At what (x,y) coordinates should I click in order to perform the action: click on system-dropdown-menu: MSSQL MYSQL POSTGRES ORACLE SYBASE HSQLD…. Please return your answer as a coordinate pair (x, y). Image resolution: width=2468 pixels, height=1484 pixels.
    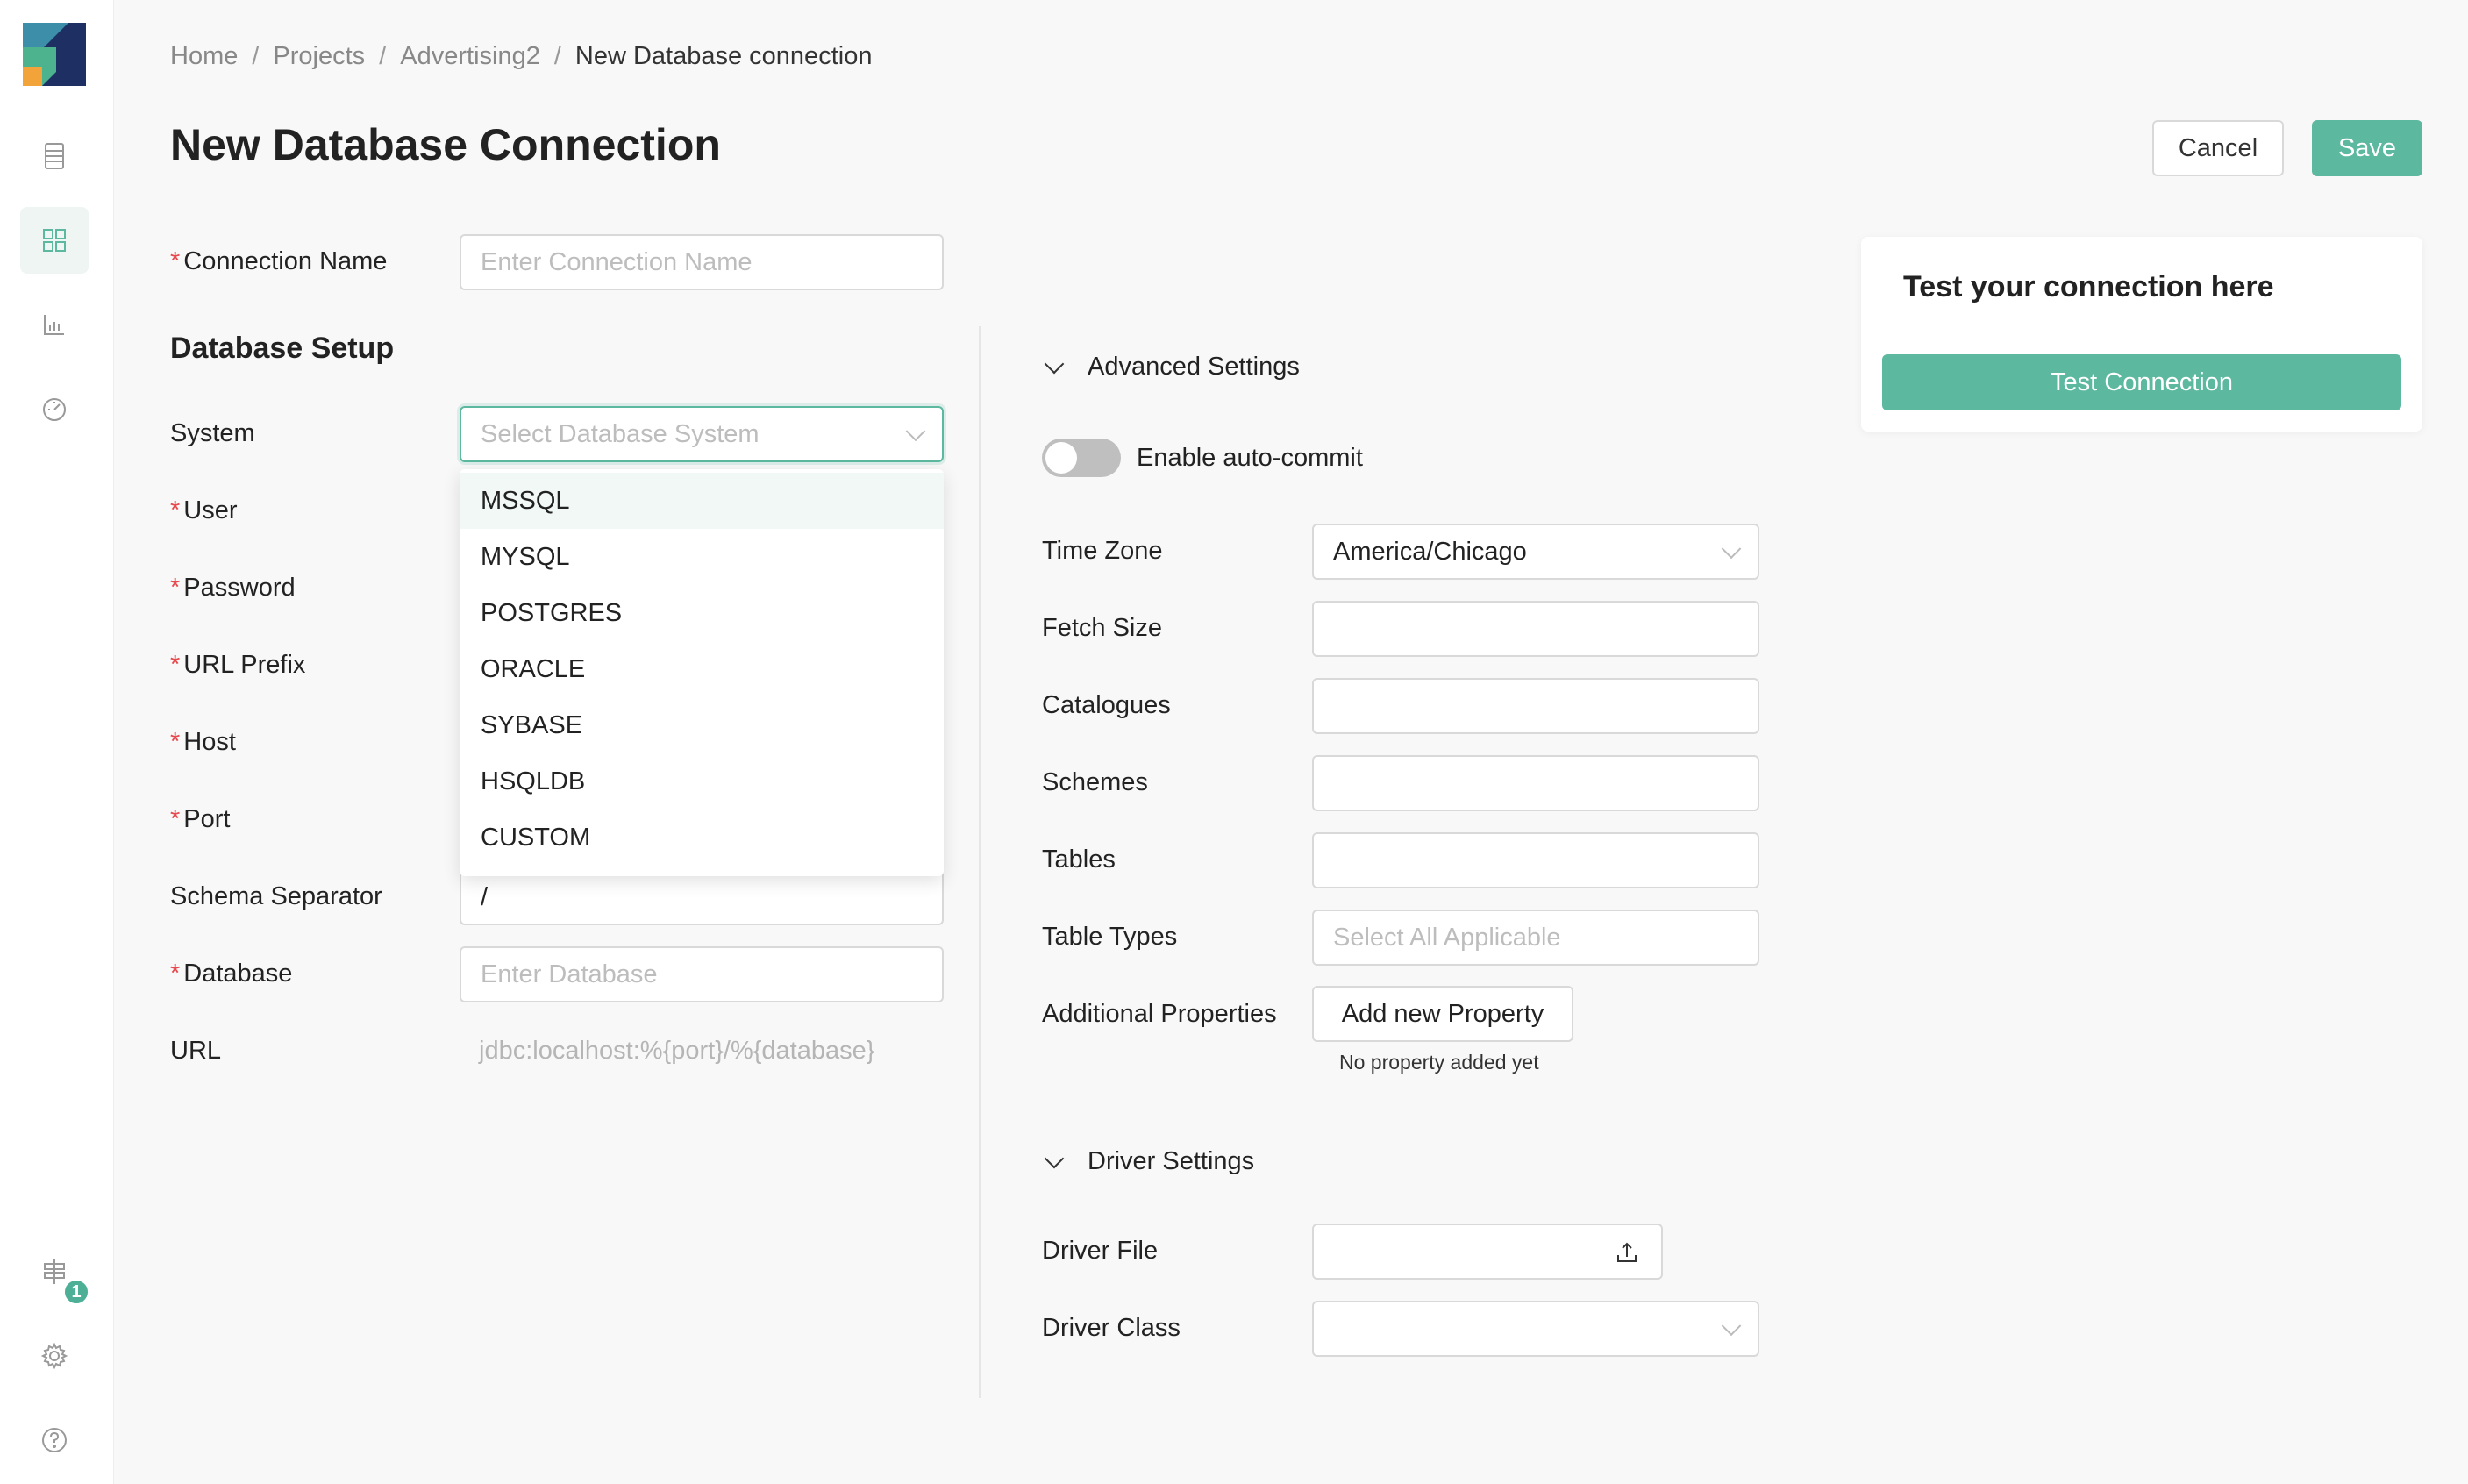
    Looking at the image, I should click on (702, 672).